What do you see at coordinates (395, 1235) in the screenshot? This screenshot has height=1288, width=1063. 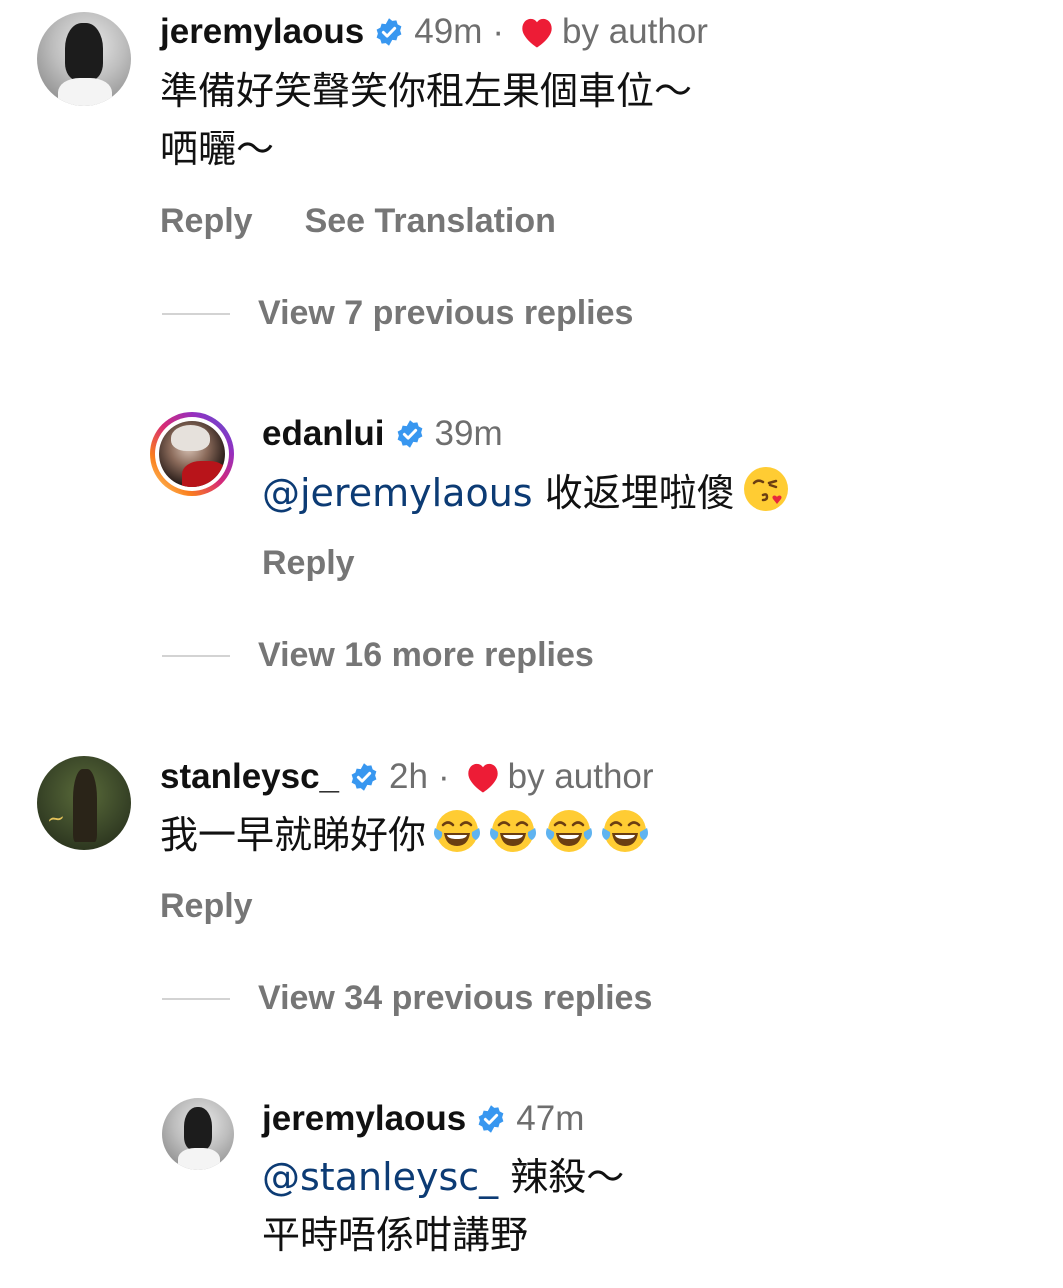 I see `comment-line-2: 平時唔係咁講野` at bounding box center [395, 1235].